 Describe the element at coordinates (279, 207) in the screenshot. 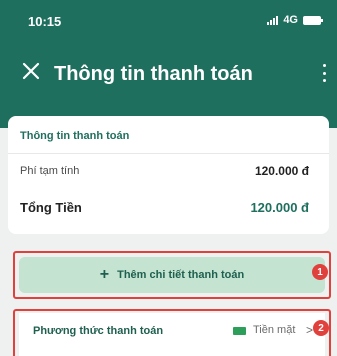

I see `total-value: 120.000 đ` at that location.